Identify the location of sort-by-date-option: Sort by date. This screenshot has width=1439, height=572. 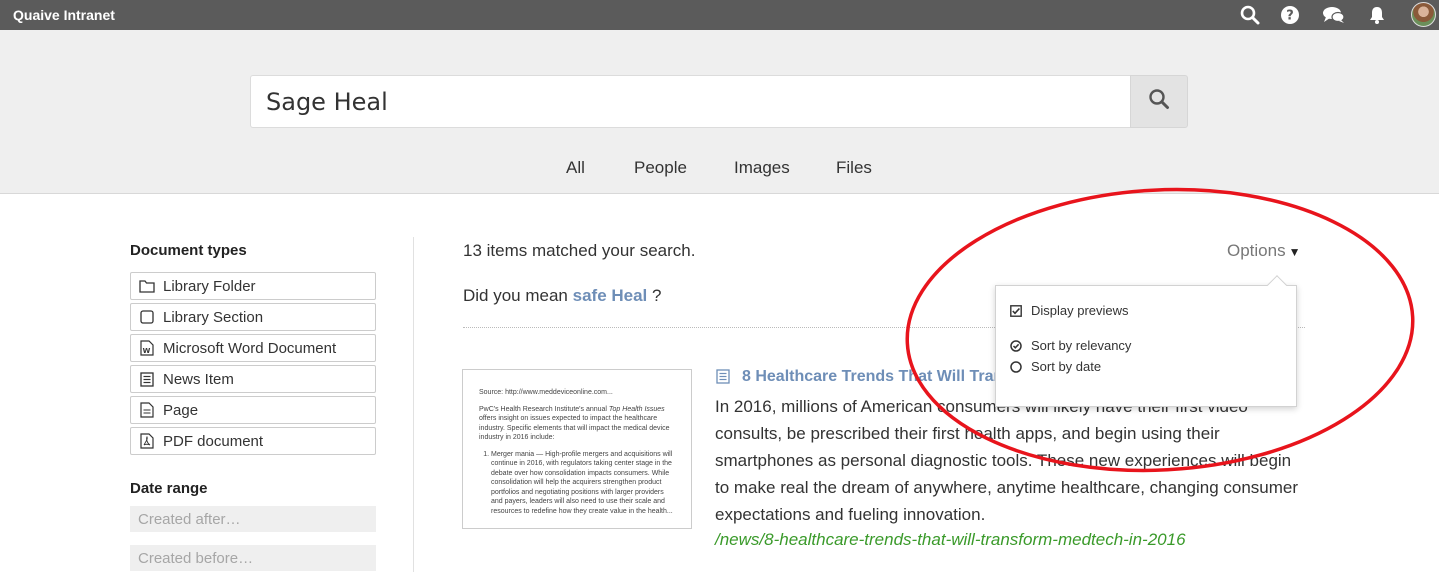
(1055, 366).